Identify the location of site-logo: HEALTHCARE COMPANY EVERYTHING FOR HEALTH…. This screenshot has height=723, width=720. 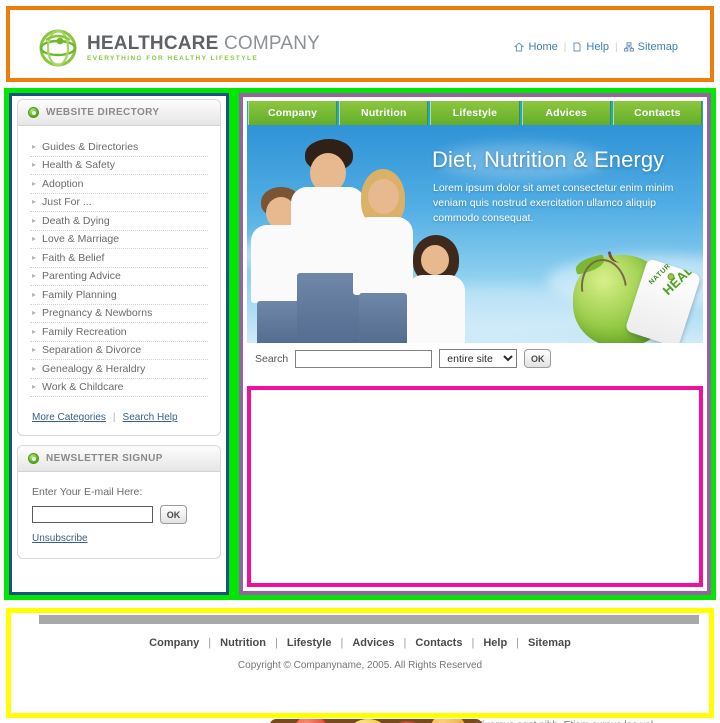
(179, 48).